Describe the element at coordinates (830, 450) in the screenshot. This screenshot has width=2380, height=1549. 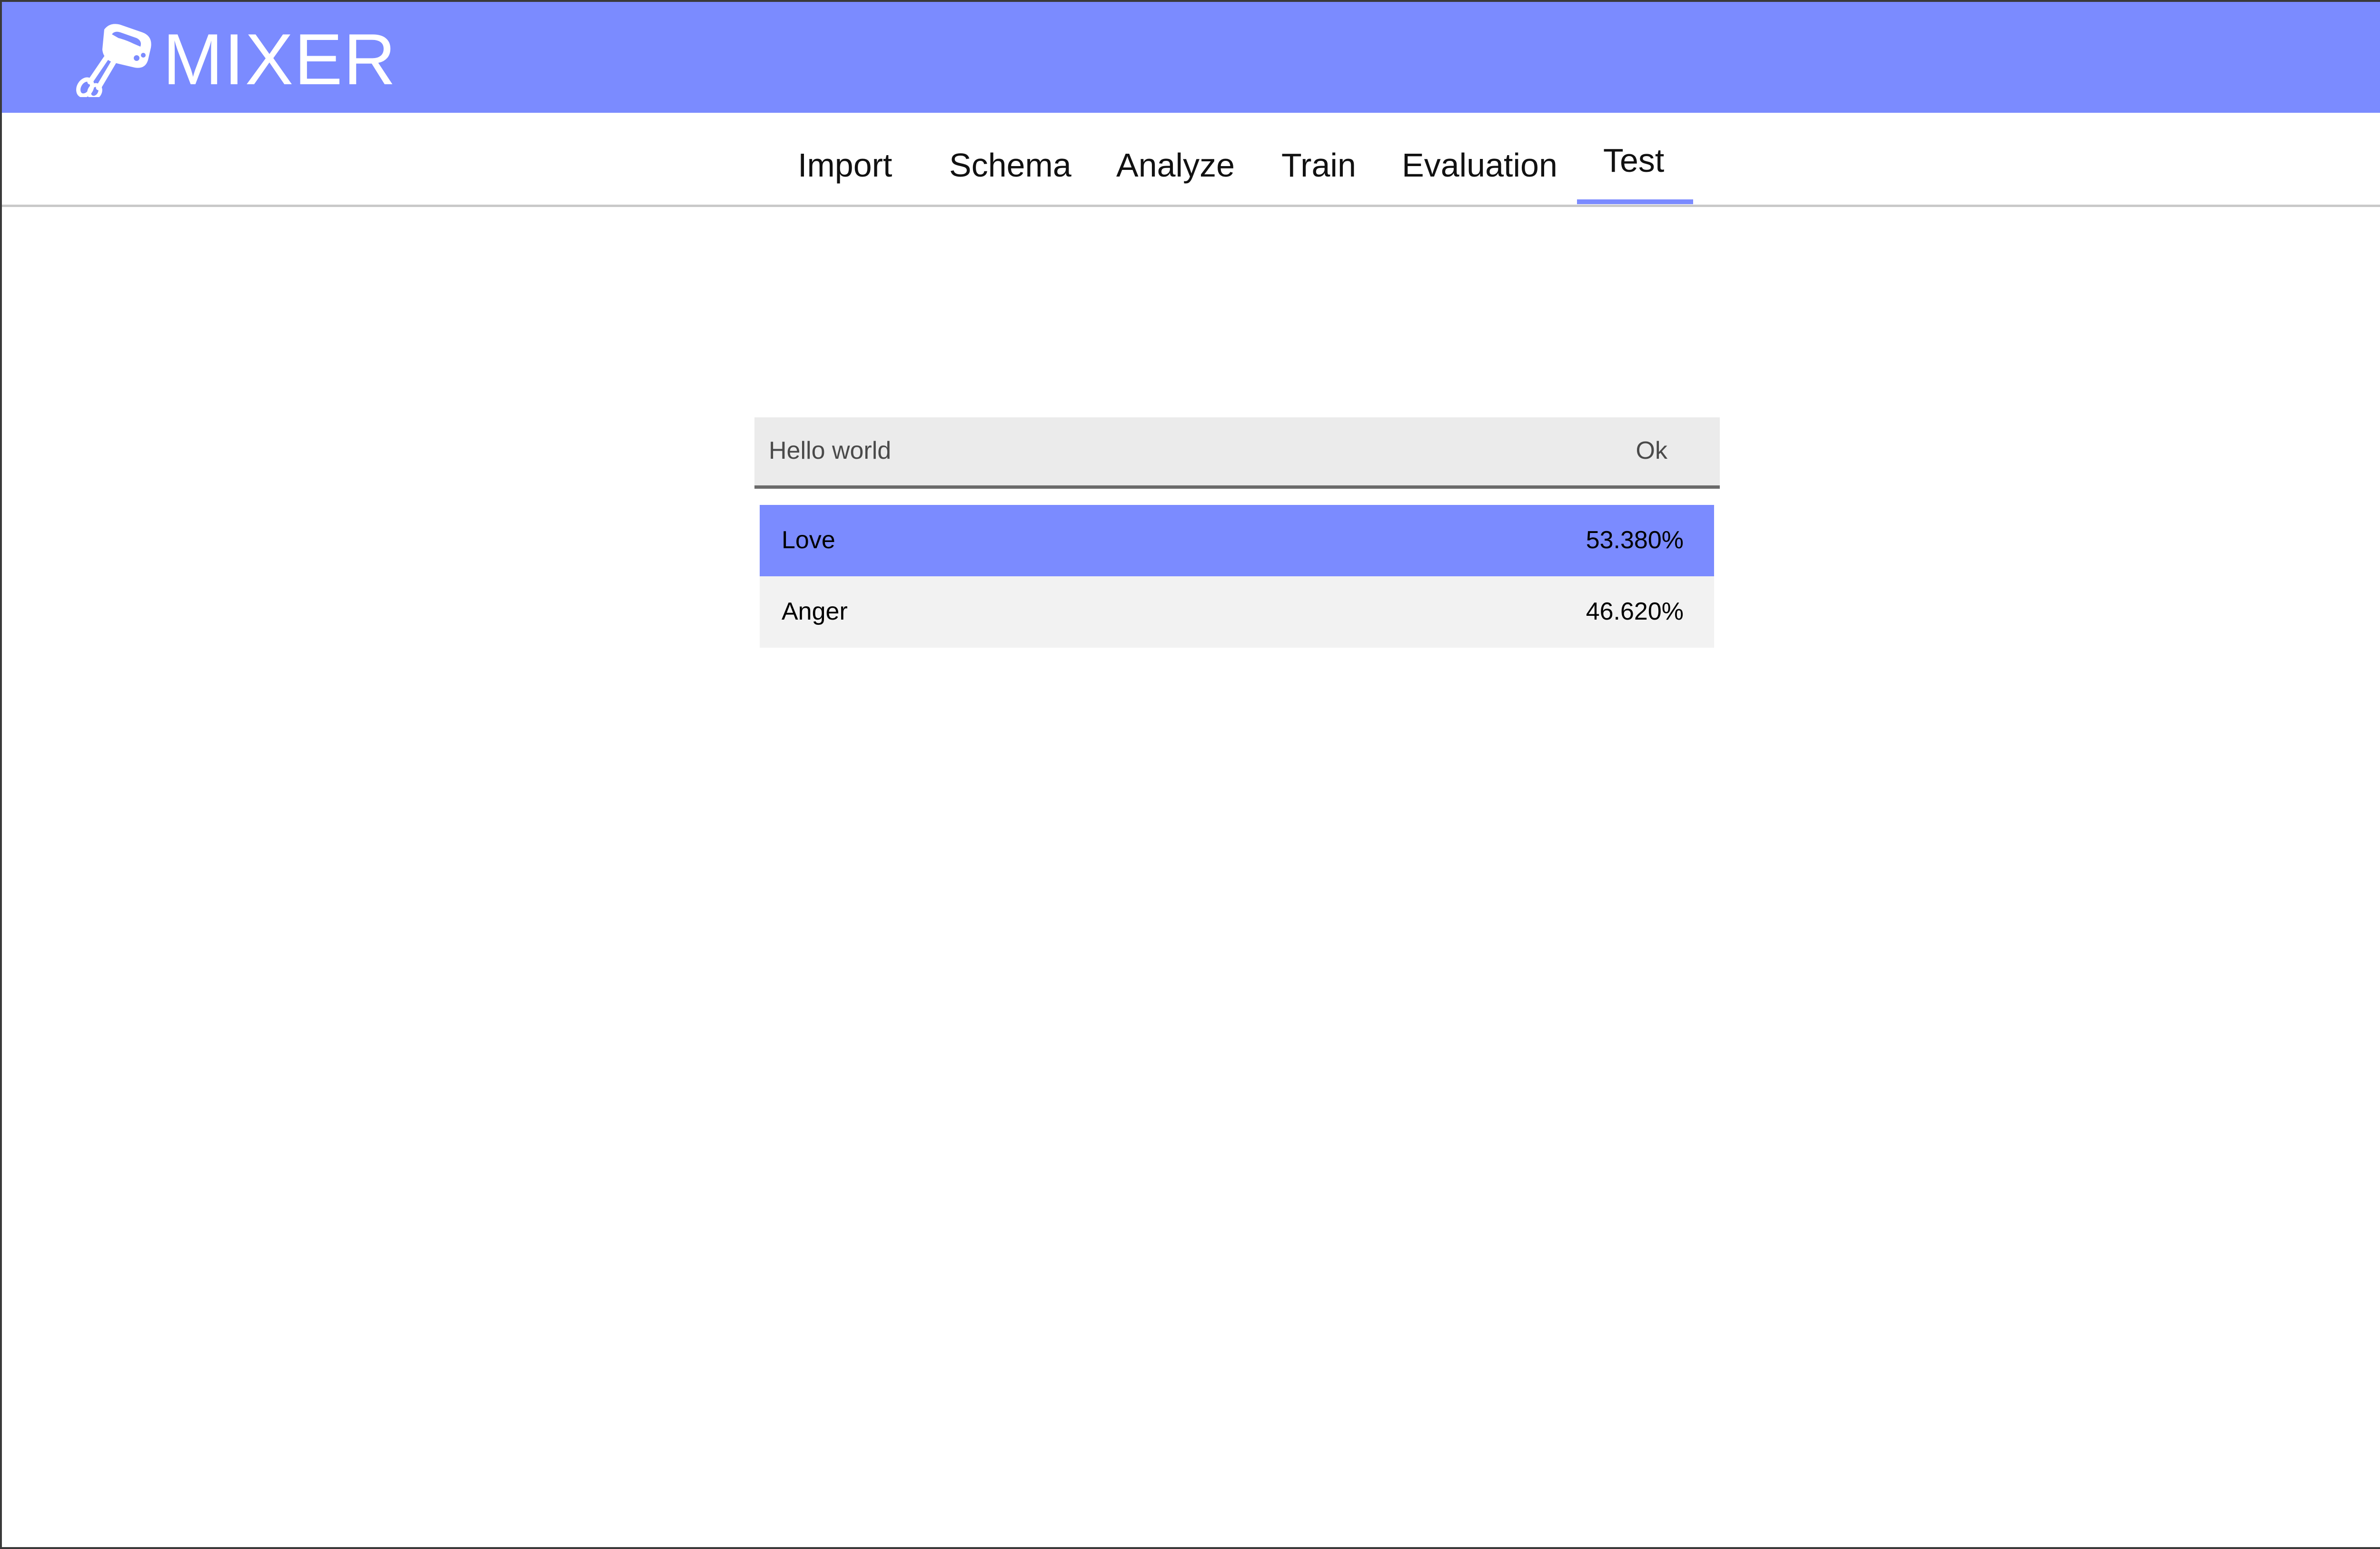
I see `test-input: Hello world` at that location.